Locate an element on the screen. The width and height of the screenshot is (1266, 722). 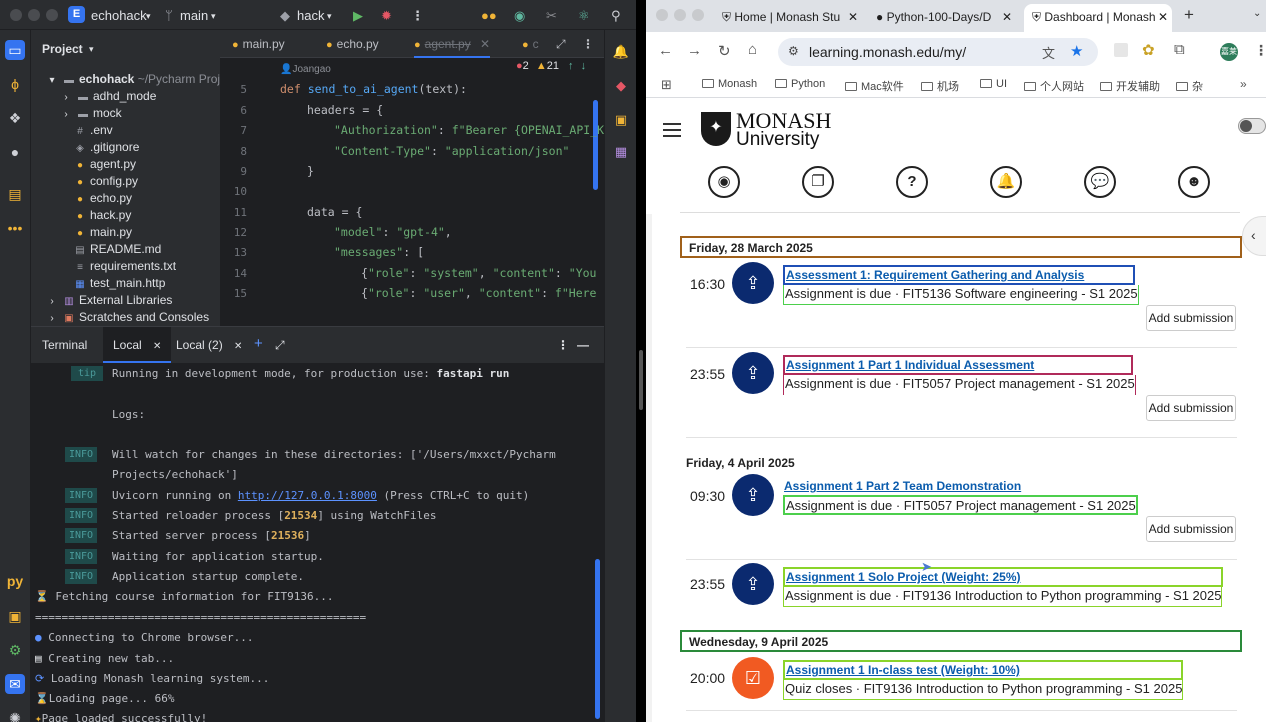
extension-gear-icon: ✿ is located at coordinates (1148, 50).